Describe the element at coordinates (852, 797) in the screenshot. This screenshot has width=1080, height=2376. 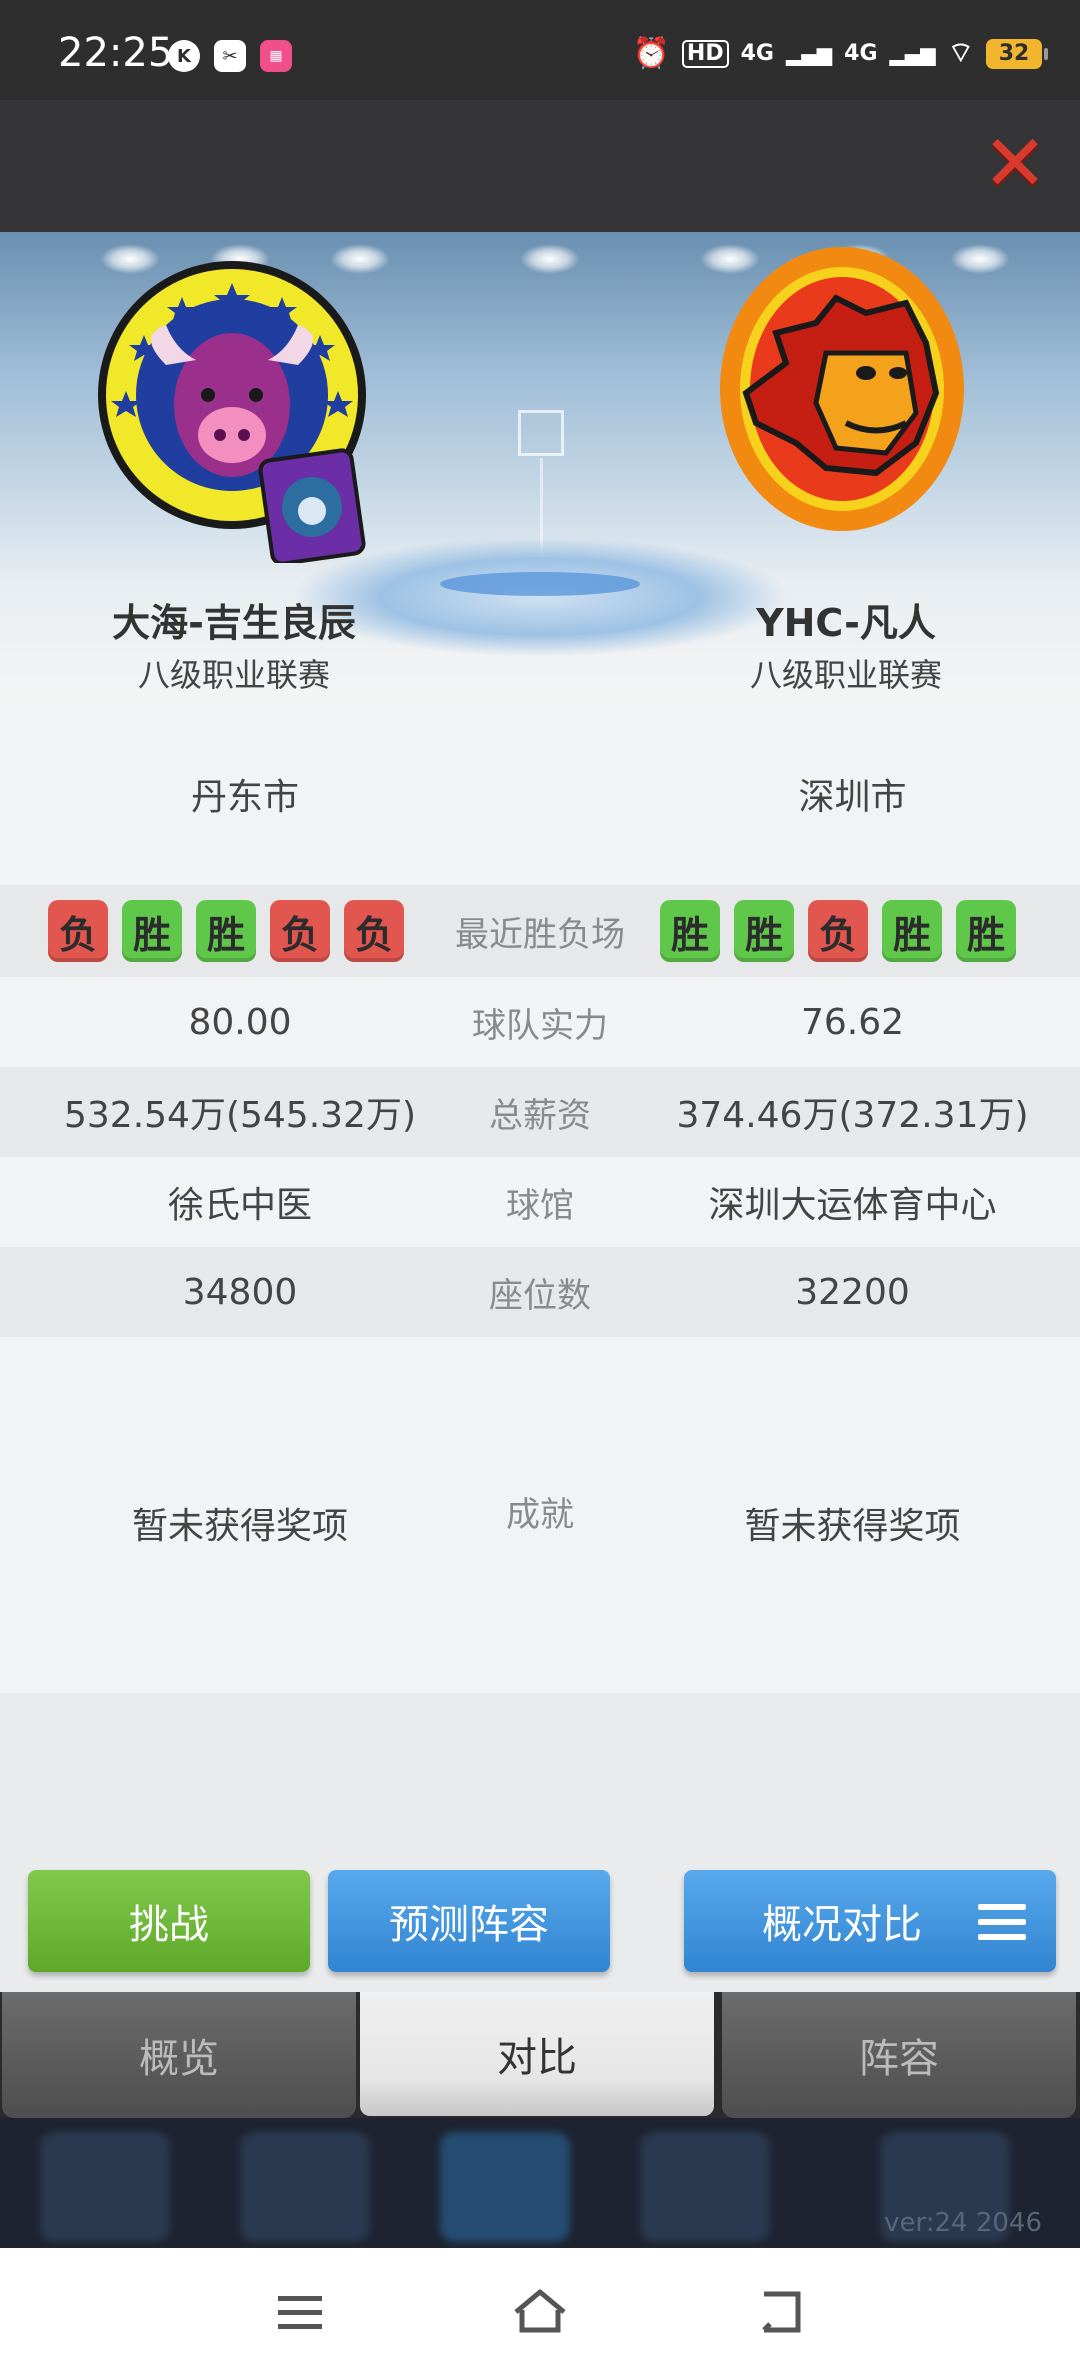
I see `right-city: 深圳市` at that location.